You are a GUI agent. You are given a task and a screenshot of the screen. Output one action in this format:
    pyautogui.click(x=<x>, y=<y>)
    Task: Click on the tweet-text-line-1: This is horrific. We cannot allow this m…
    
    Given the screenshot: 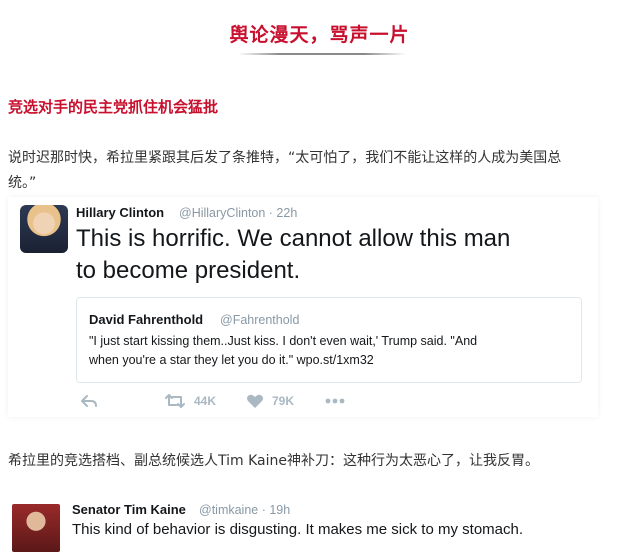 What is the action you would take?
    pyautogui.click(x=293, y=238)
    